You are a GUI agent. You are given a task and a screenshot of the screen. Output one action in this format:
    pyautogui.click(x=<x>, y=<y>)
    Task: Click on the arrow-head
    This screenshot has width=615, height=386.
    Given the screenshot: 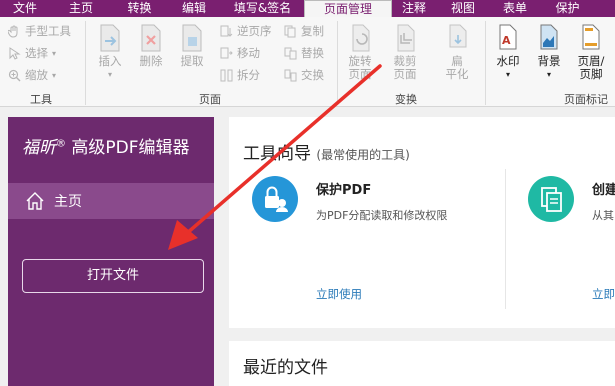 What is the action you would take?
    pyautogui.click(x=183, y=235)
    